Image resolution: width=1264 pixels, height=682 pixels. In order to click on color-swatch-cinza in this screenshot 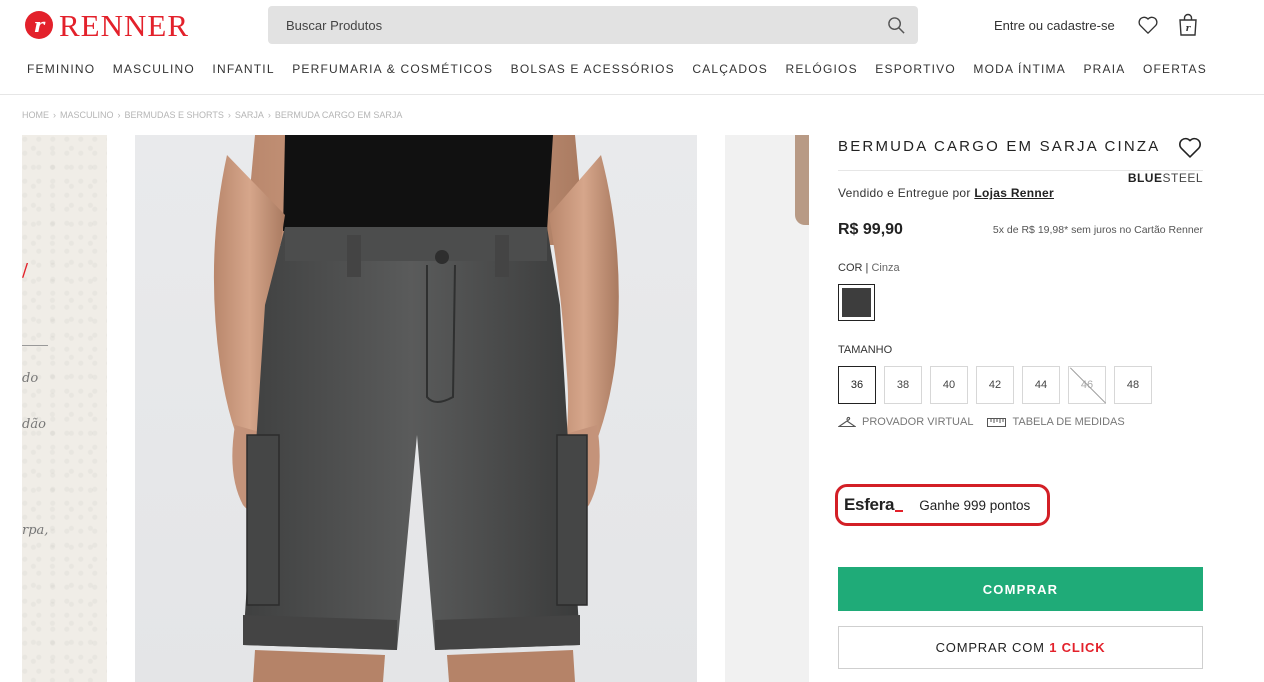, I will do `click(856, 302)`.